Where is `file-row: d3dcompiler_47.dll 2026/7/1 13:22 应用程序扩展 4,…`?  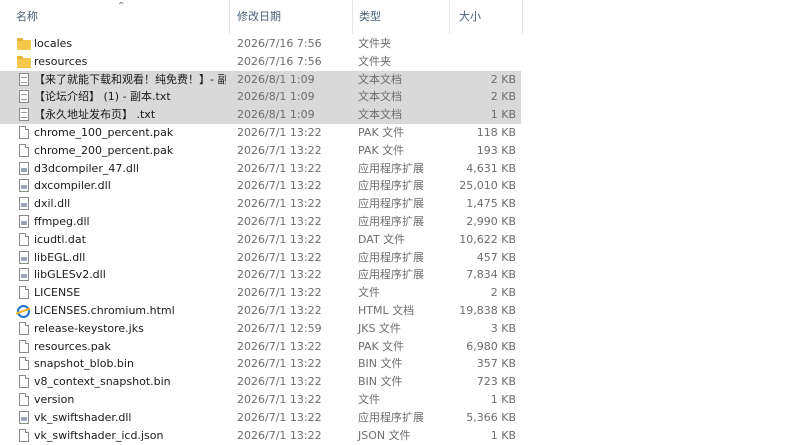
file-row: d3dcompiler_47.dll 2026/7/1 13:22 应用程序扩展 4,… is located at coordinates (260, 169).